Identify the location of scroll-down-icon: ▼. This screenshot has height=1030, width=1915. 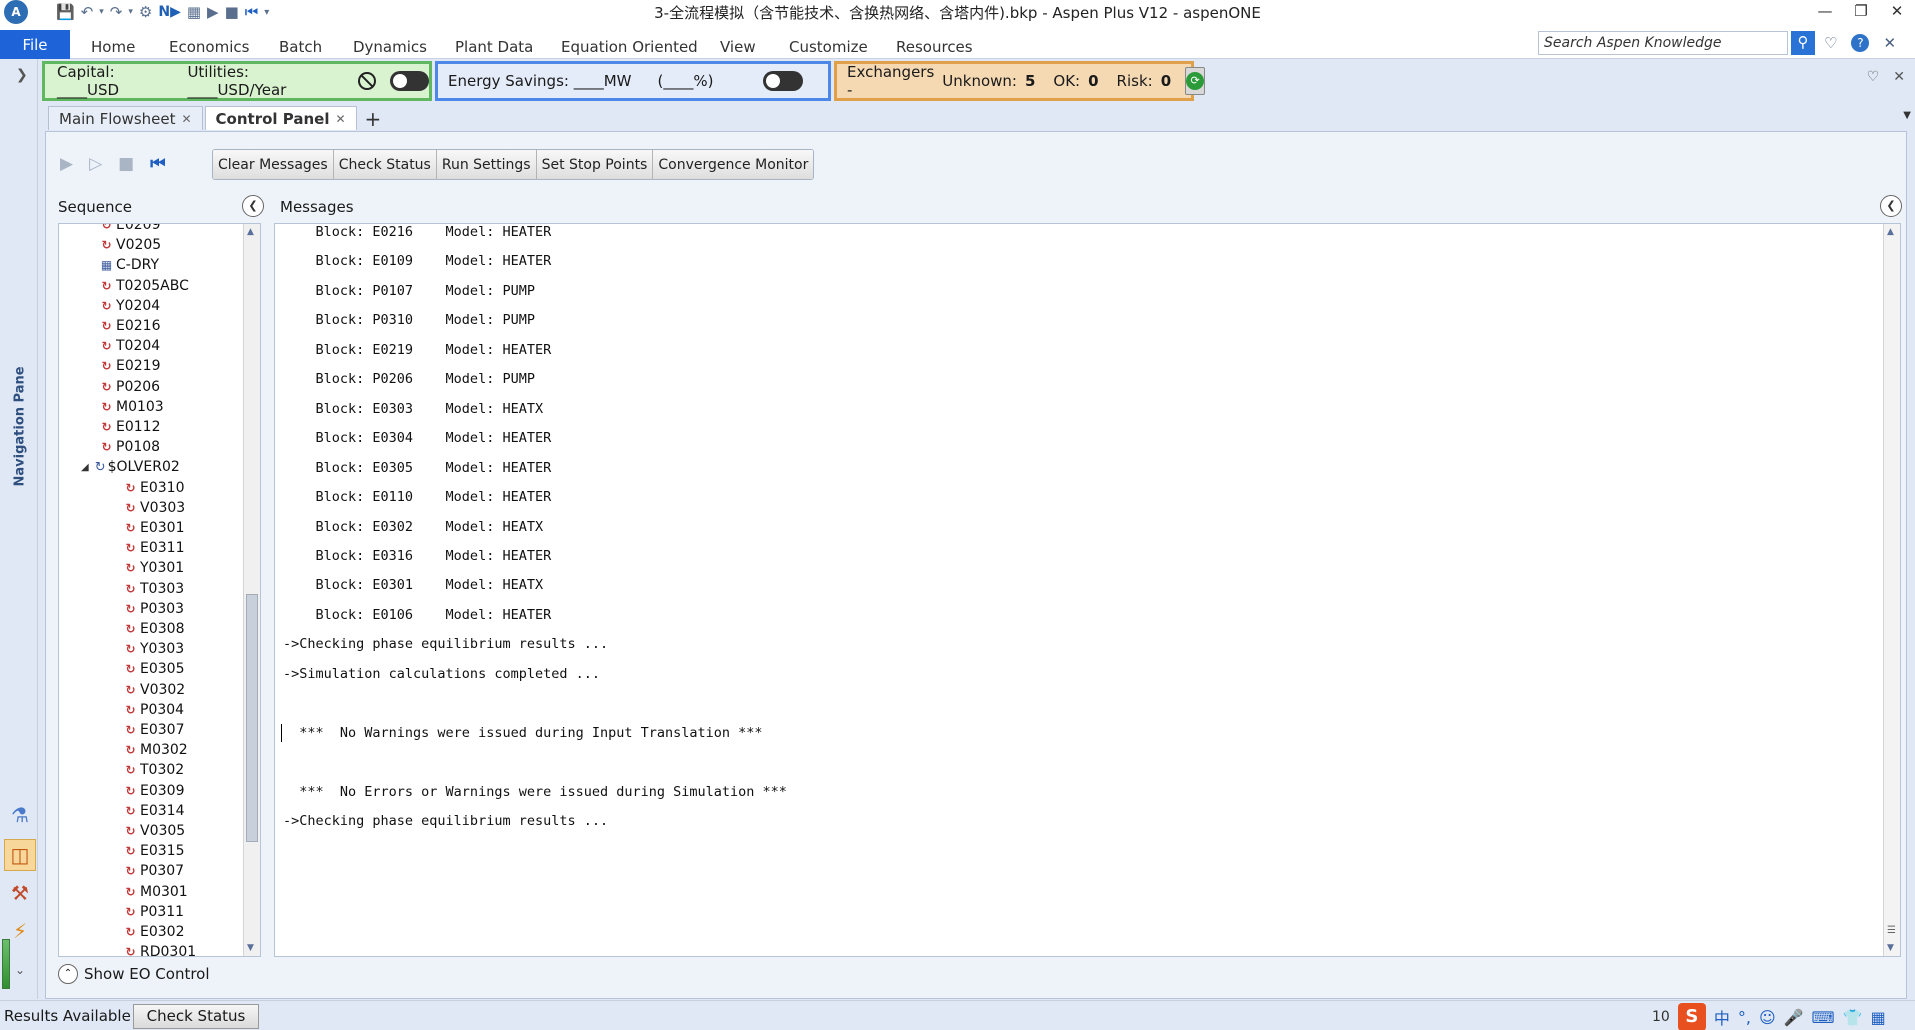
(250, 948).